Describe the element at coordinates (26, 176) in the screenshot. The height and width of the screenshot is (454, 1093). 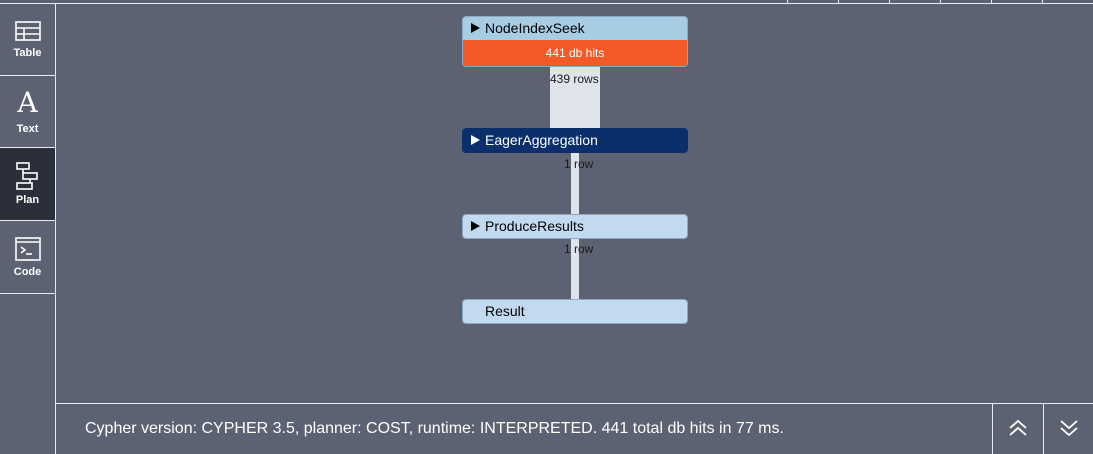
I see `plan-icon` at that location.